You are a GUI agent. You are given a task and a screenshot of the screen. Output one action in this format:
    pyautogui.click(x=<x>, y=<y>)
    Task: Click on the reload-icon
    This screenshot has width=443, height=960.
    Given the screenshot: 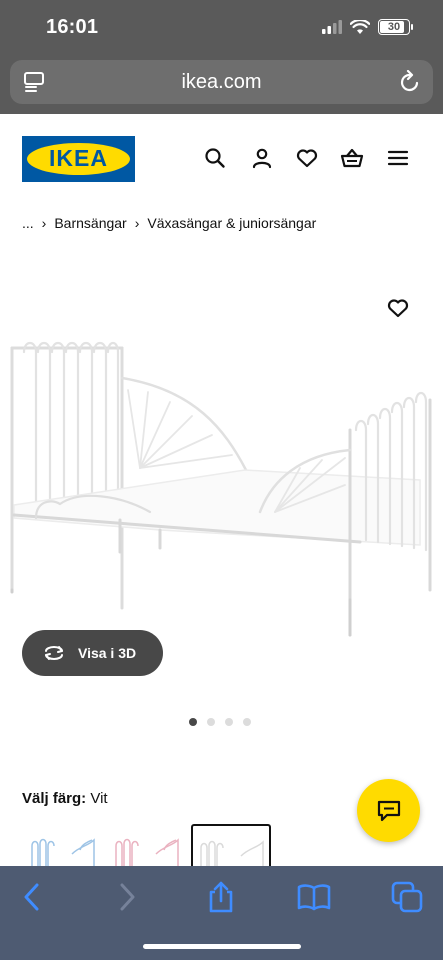 What is the action you would take?
    pyautogui.click(x=410, y=82)
    